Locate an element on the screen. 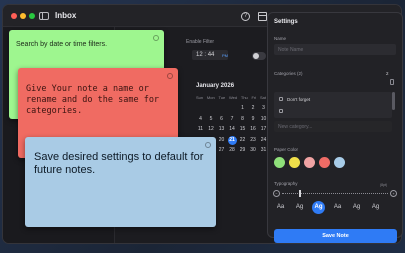 The height and width of the screenshot is (253, 405). calendar-day: 30 is located at coordinates (253, 150).